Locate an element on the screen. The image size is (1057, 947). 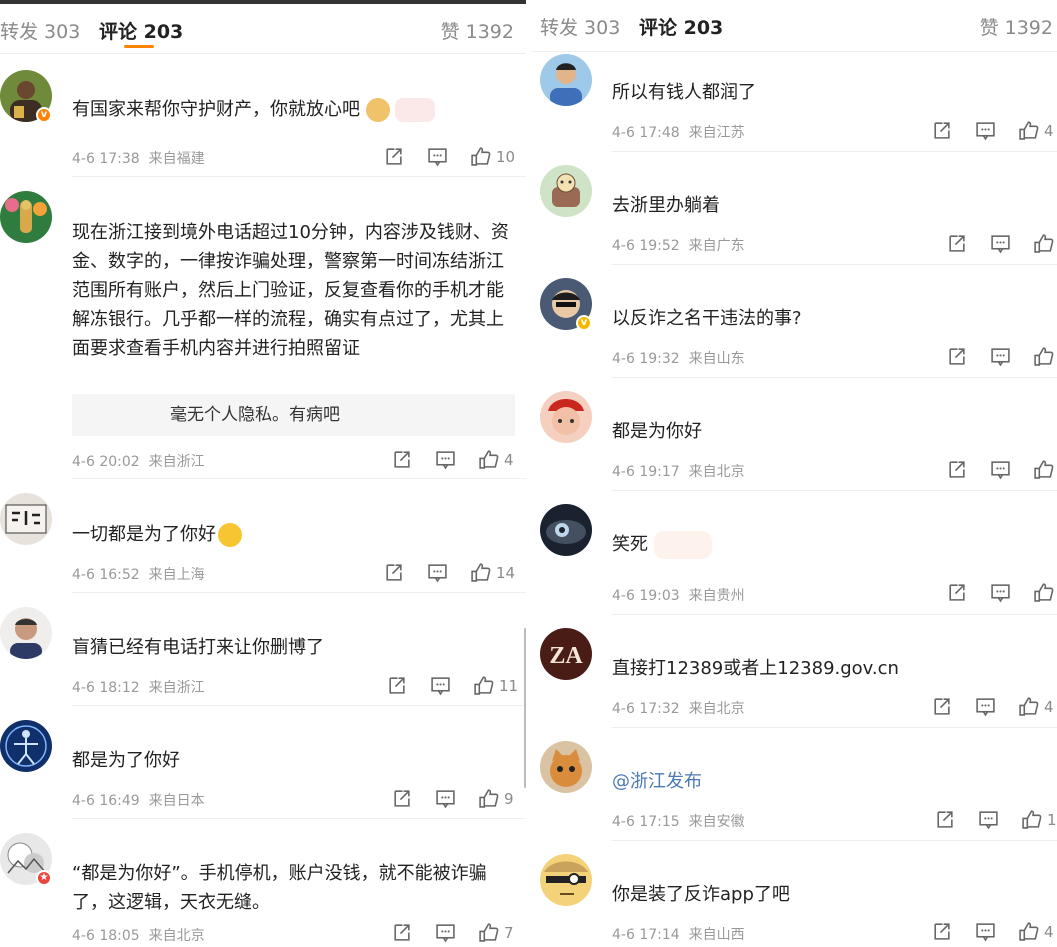
tabs-divider is located at coordinates (794, 51).